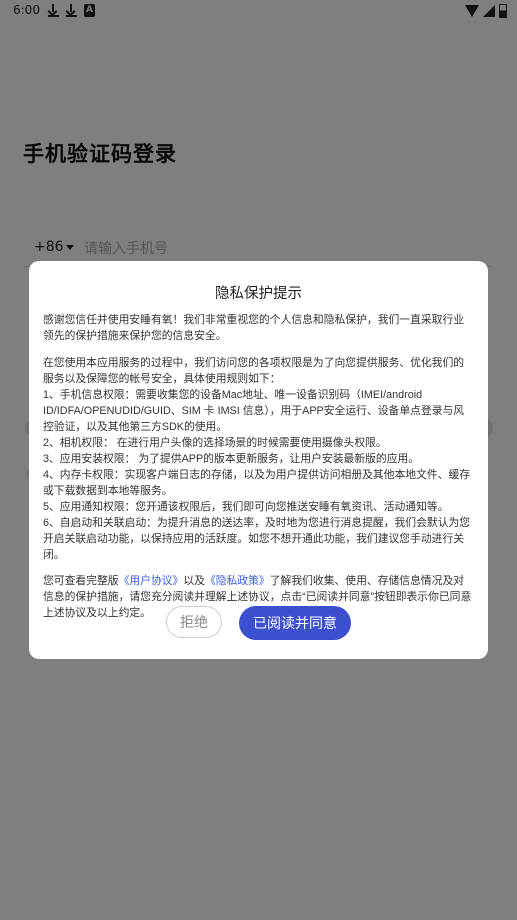  I want to click on agree-button: 已阅读并同意, so click(295, 623).